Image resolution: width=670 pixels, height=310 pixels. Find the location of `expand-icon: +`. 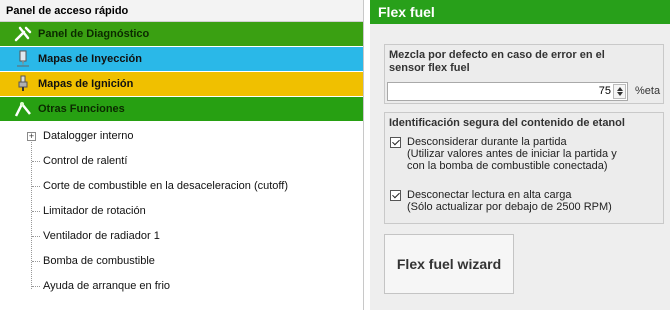

expand-icon: + is located at coordinates (31, 136).